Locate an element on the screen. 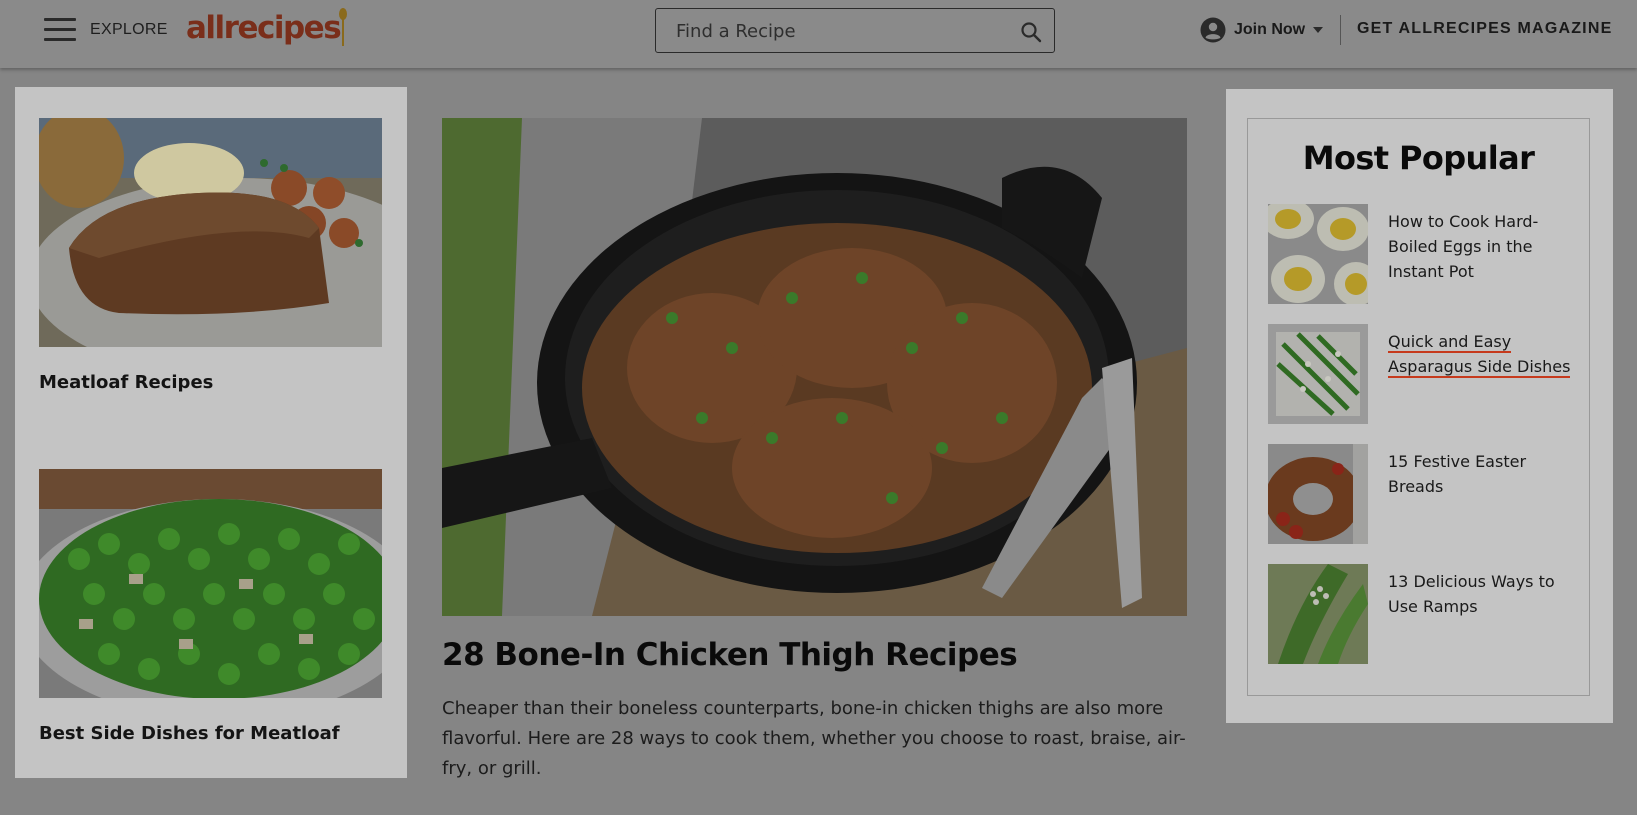 The height and width of the screenshot is (815, 1637). popular-item: 13 Delicious Ways to Use Ramps is located at coordinates (1423, 614).